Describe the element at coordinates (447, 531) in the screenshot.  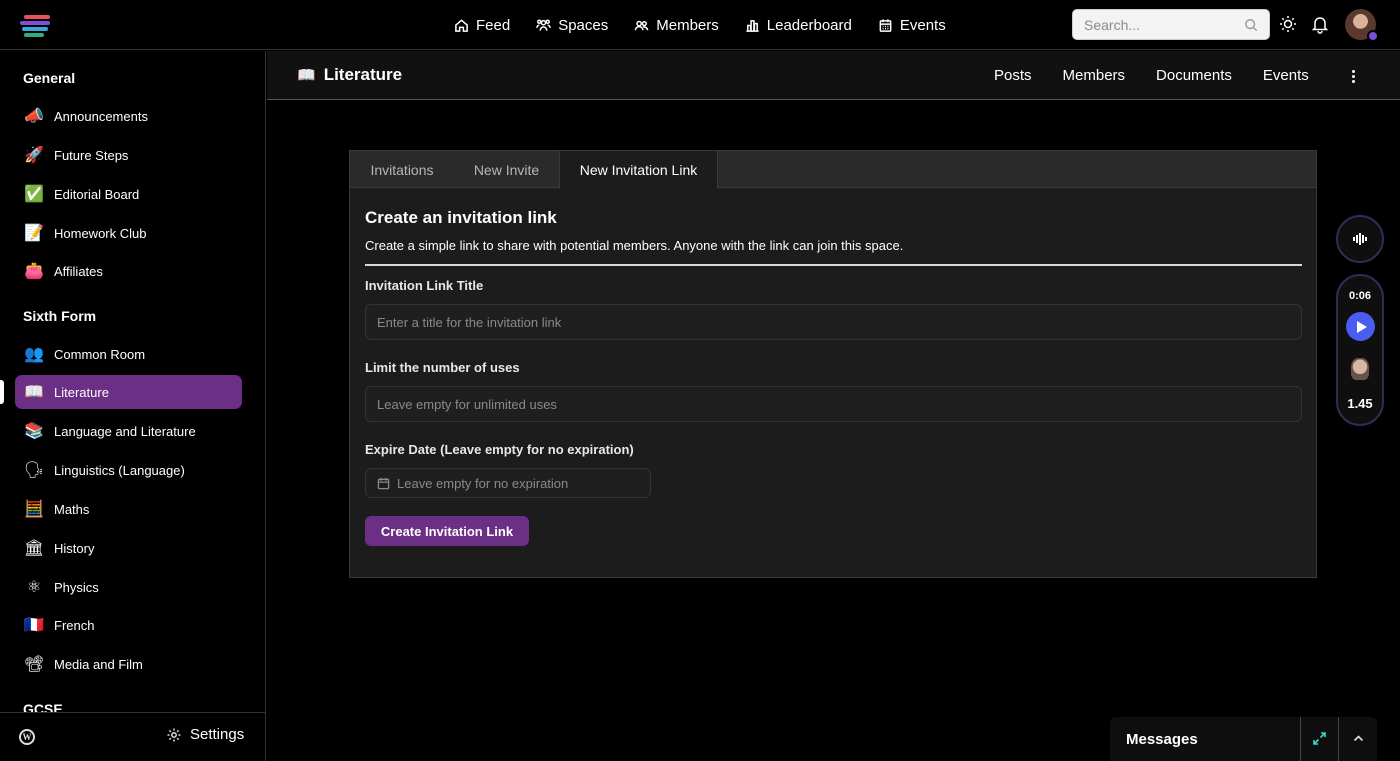
I see `create-invitation-link-button: Create Invitation Link` at that location.